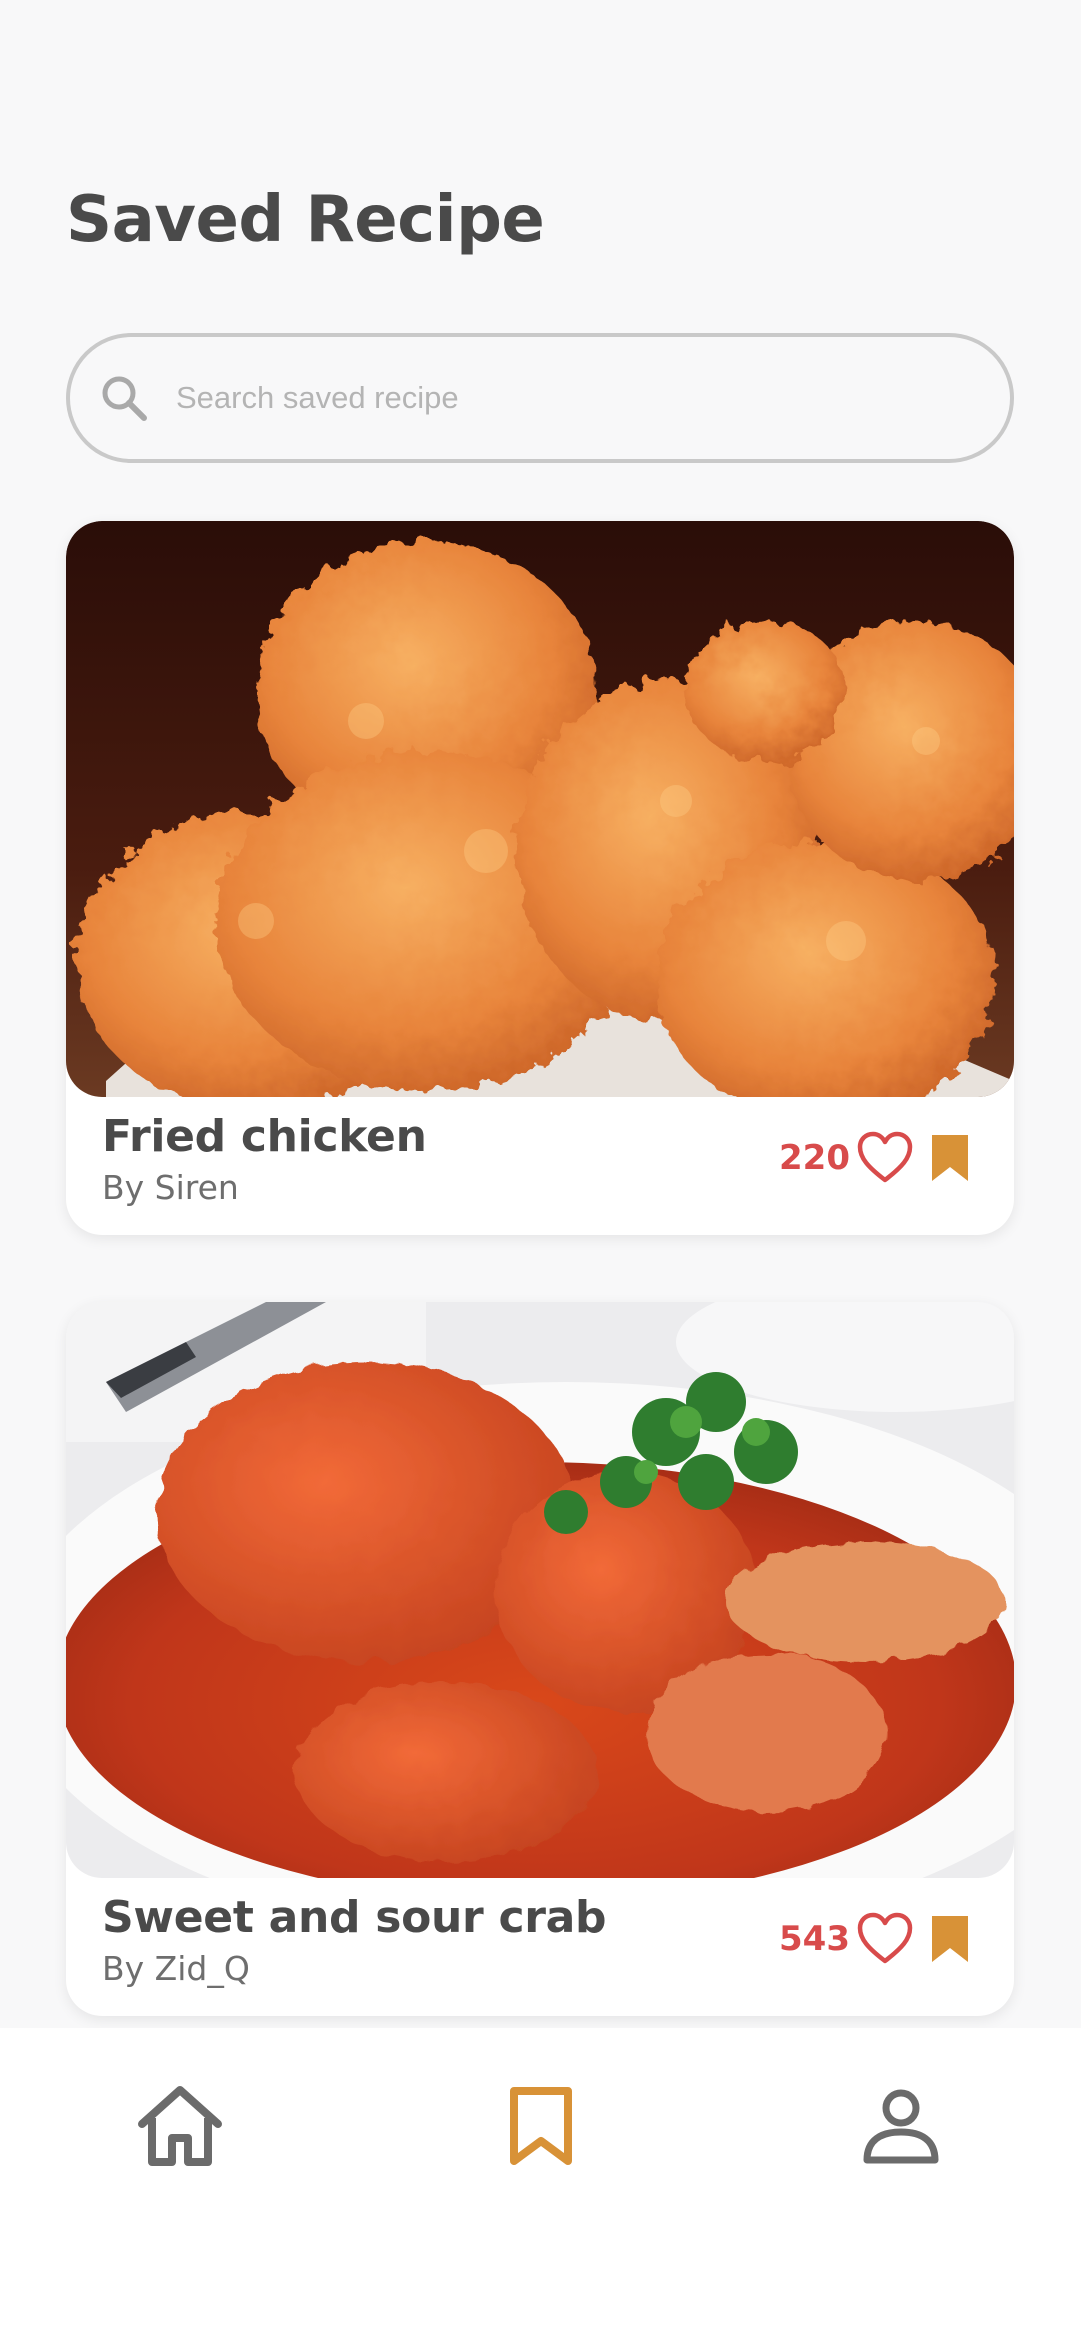 The width and height of the screenshot is (1081, 2340). What do you see at coordinates (566, 398) in the screenshot?
I see `search-input` at bounding box center [566, 398].